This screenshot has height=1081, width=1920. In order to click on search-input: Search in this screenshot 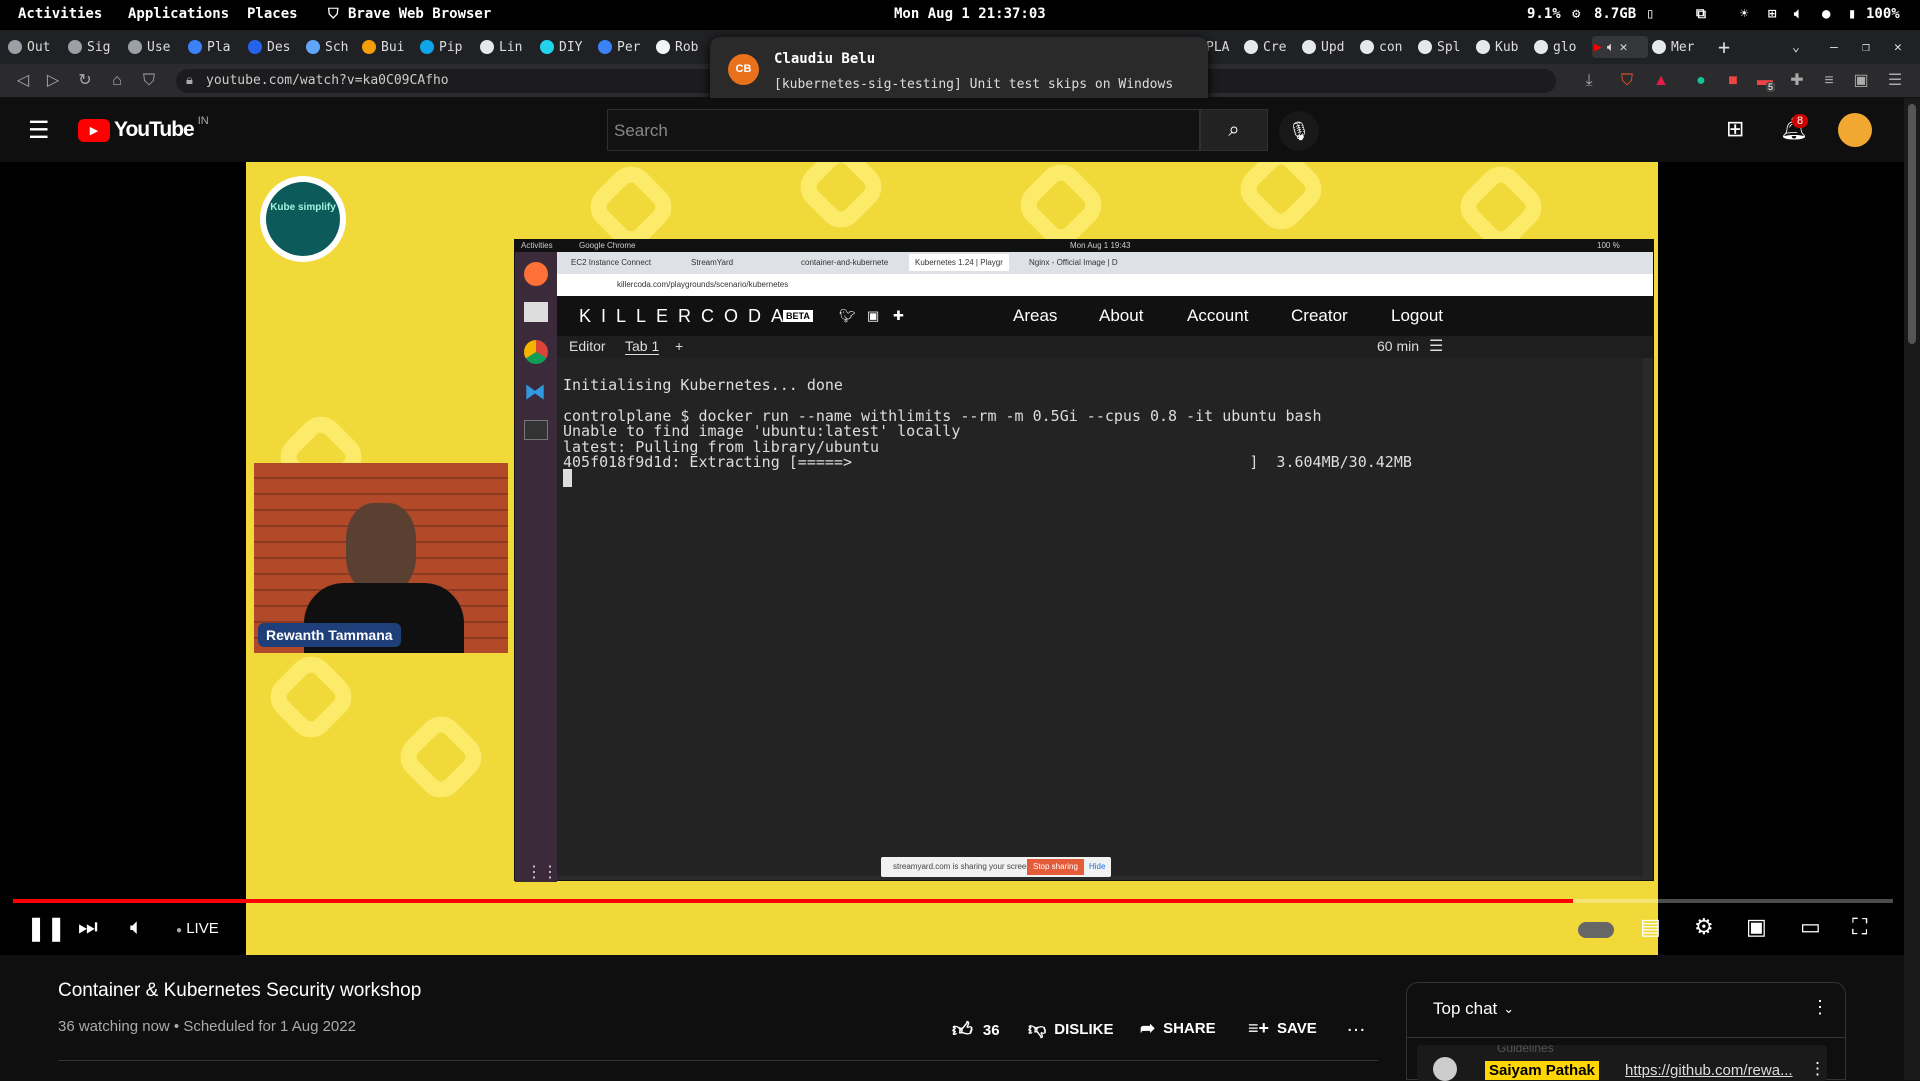, I will do `click(903, 130)`.